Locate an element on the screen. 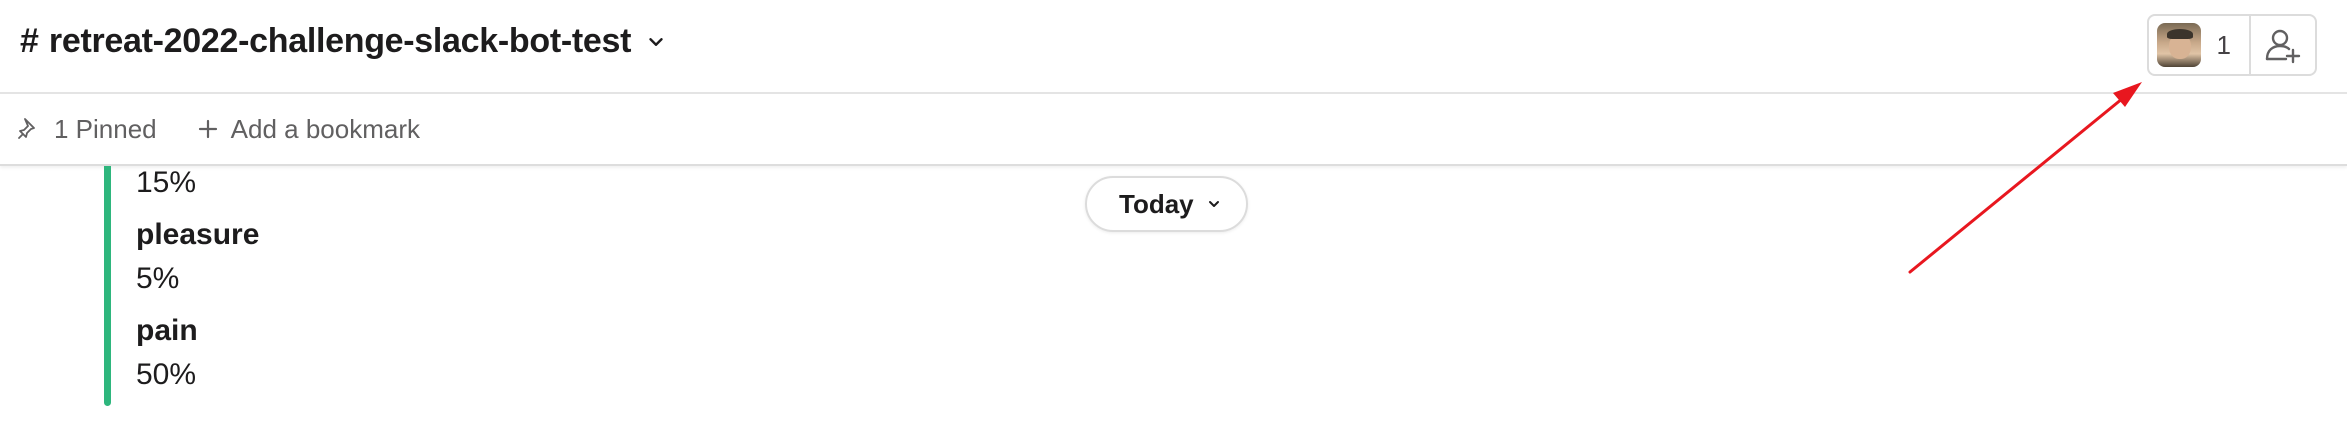 The height and width of the screenshot is (428, 2347). add-people-button is located at coordinates (2283, 45).